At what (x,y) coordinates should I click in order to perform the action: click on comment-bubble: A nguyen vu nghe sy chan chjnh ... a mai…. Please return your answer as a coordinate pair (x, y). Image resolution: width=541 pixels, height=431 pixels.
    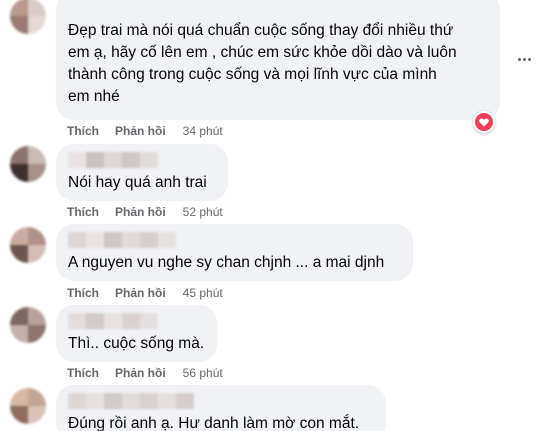
    Looking at the image, I should click on (234, 252).